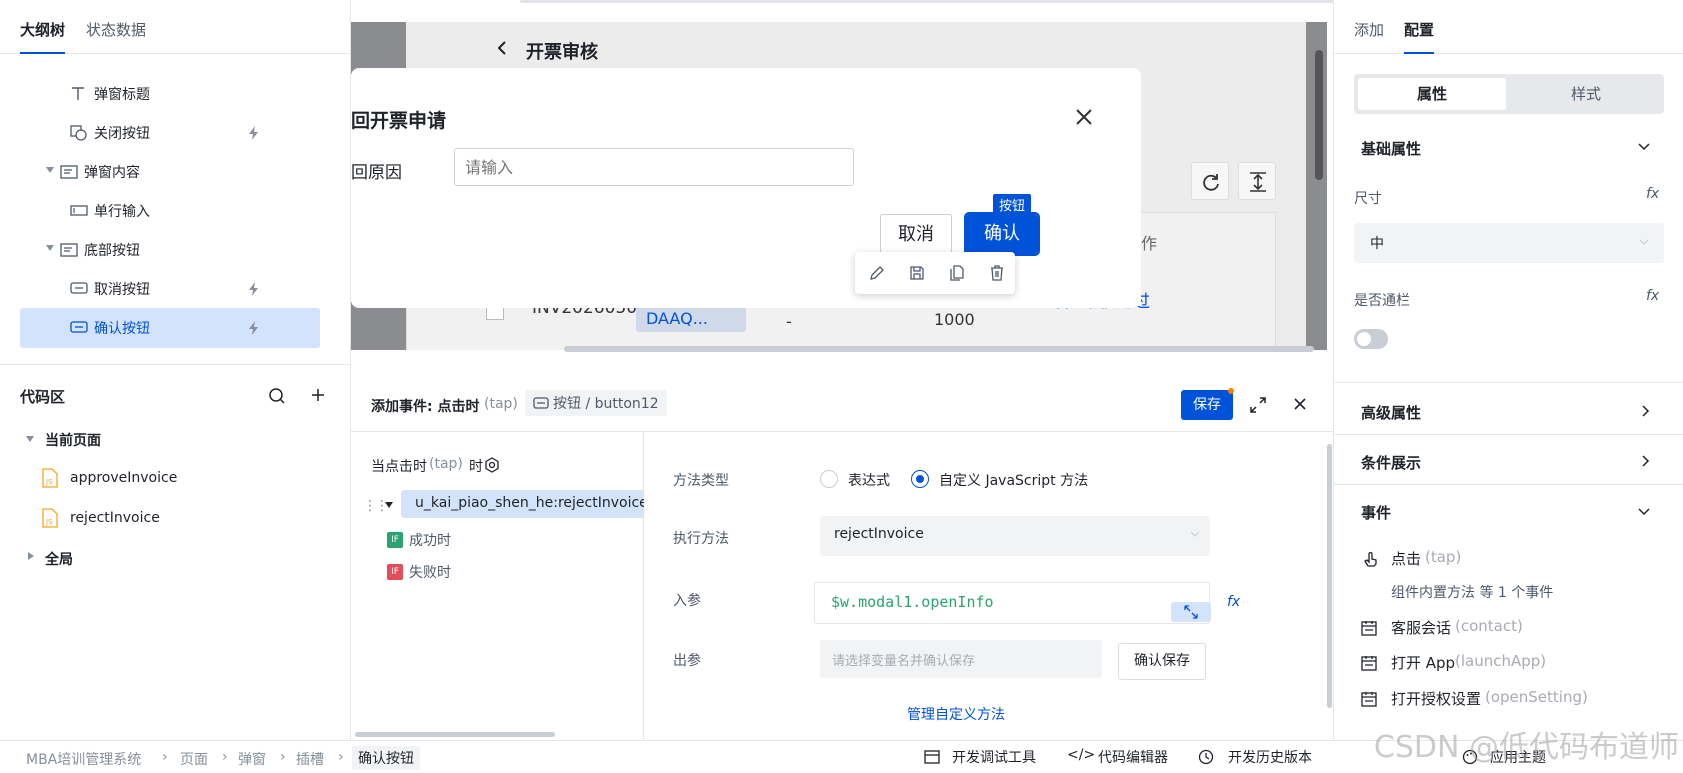 The height and width of the screenshot is (773, 1683). Describe the element at coordinates (1443, 557) in the screenshot. I see `event-sub: (tap)` at that location.